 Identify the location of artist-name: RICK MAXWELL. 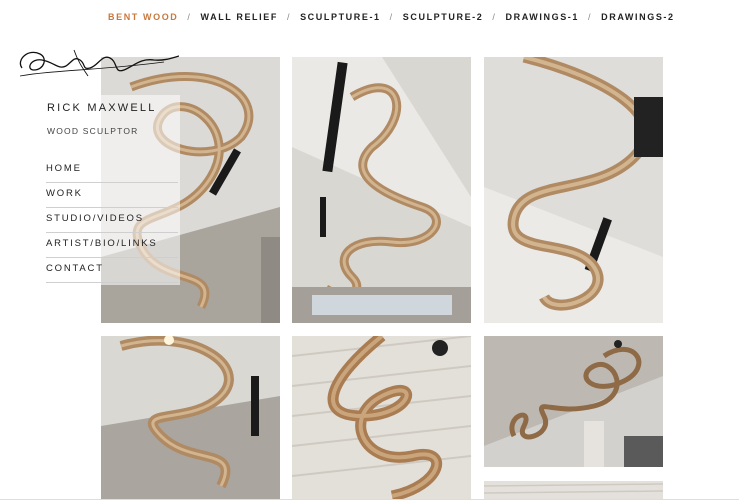
(102, 108).